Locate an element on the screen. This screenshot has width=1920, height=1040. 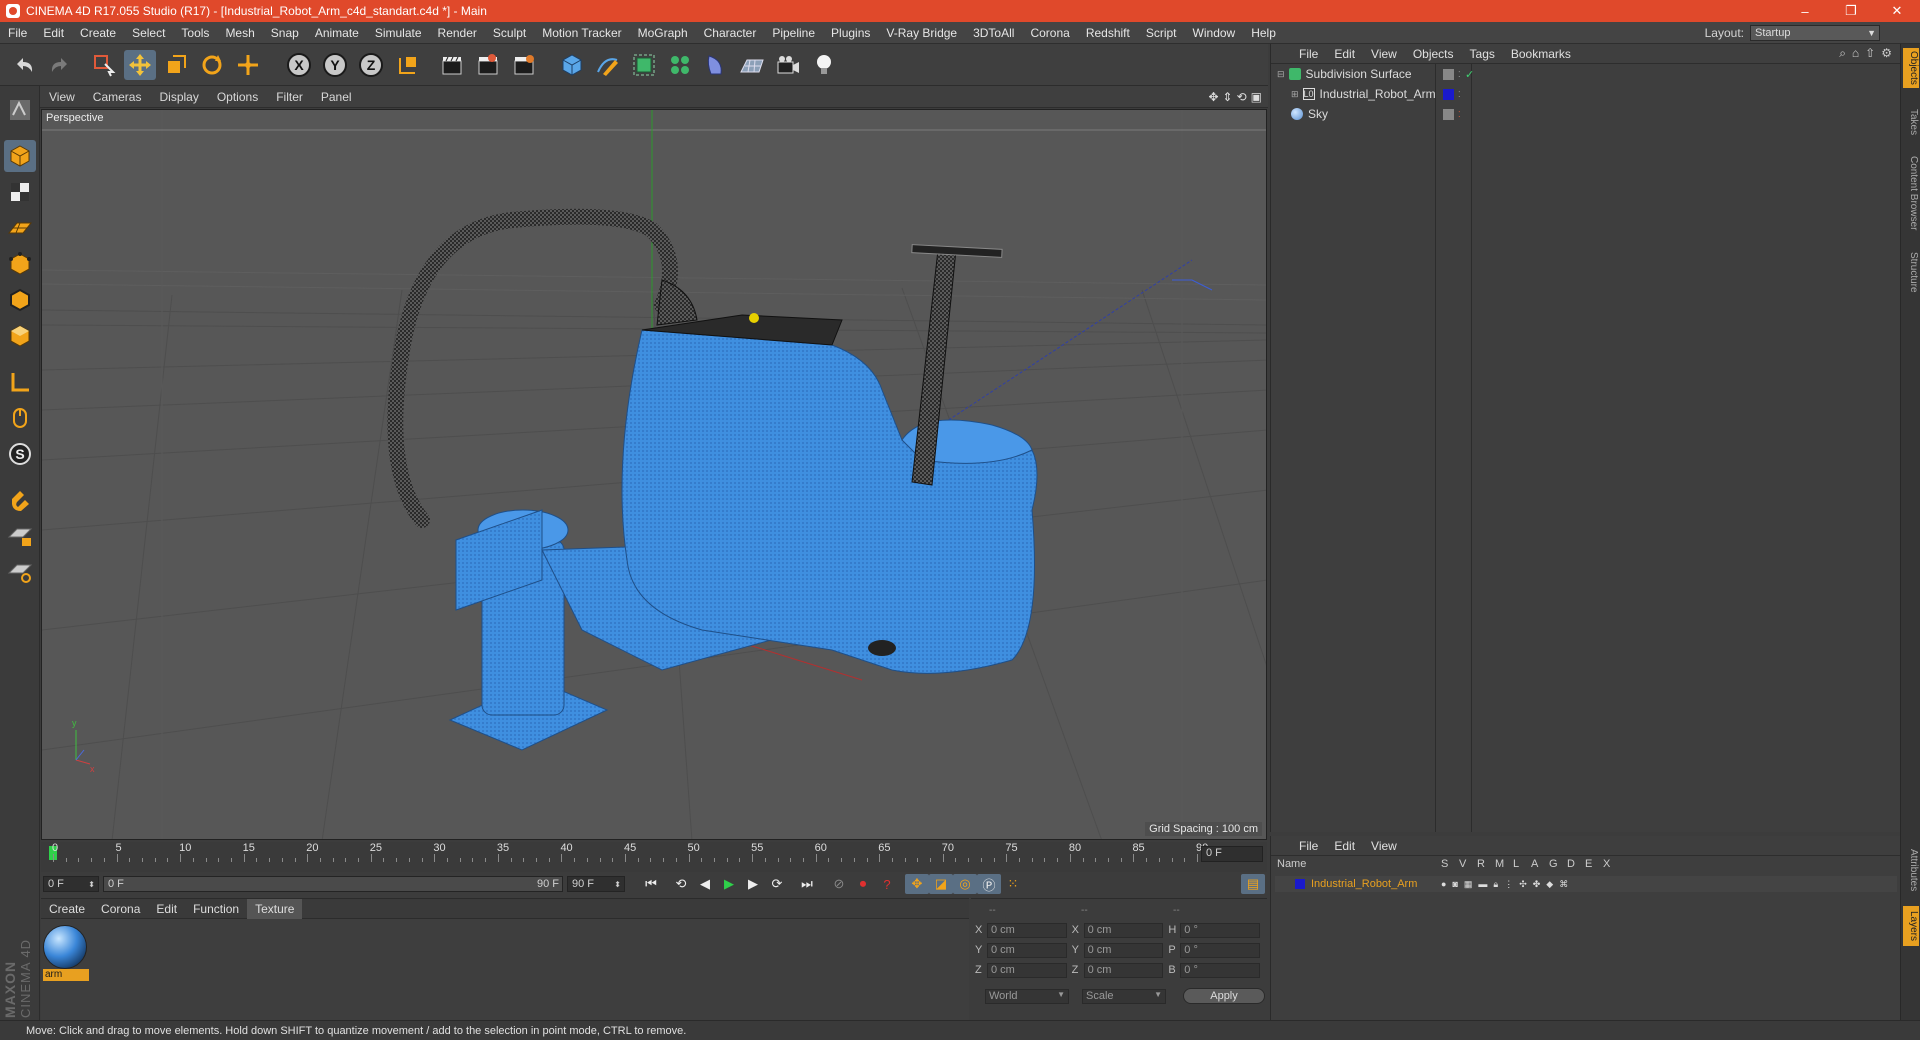
frame-range-slider: 0 F 90 F is located at coordinates (333, 884).